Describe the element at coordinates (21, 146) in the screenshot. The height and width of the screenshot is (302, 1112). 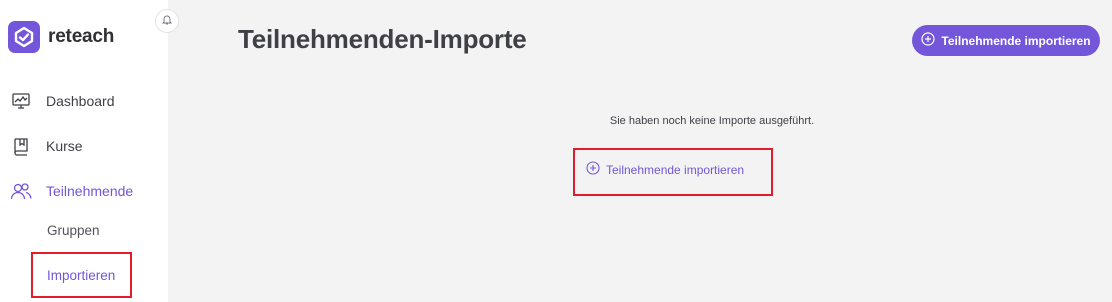
I see `book-icon` at that location.